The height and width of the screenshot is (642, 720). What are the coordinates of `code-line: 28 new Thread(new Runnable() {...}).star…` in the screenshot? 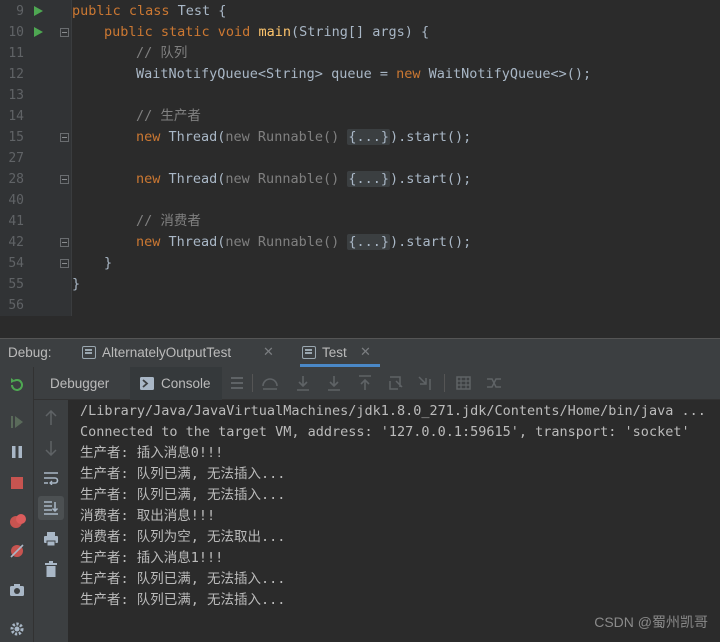 It's located at (360, 179).